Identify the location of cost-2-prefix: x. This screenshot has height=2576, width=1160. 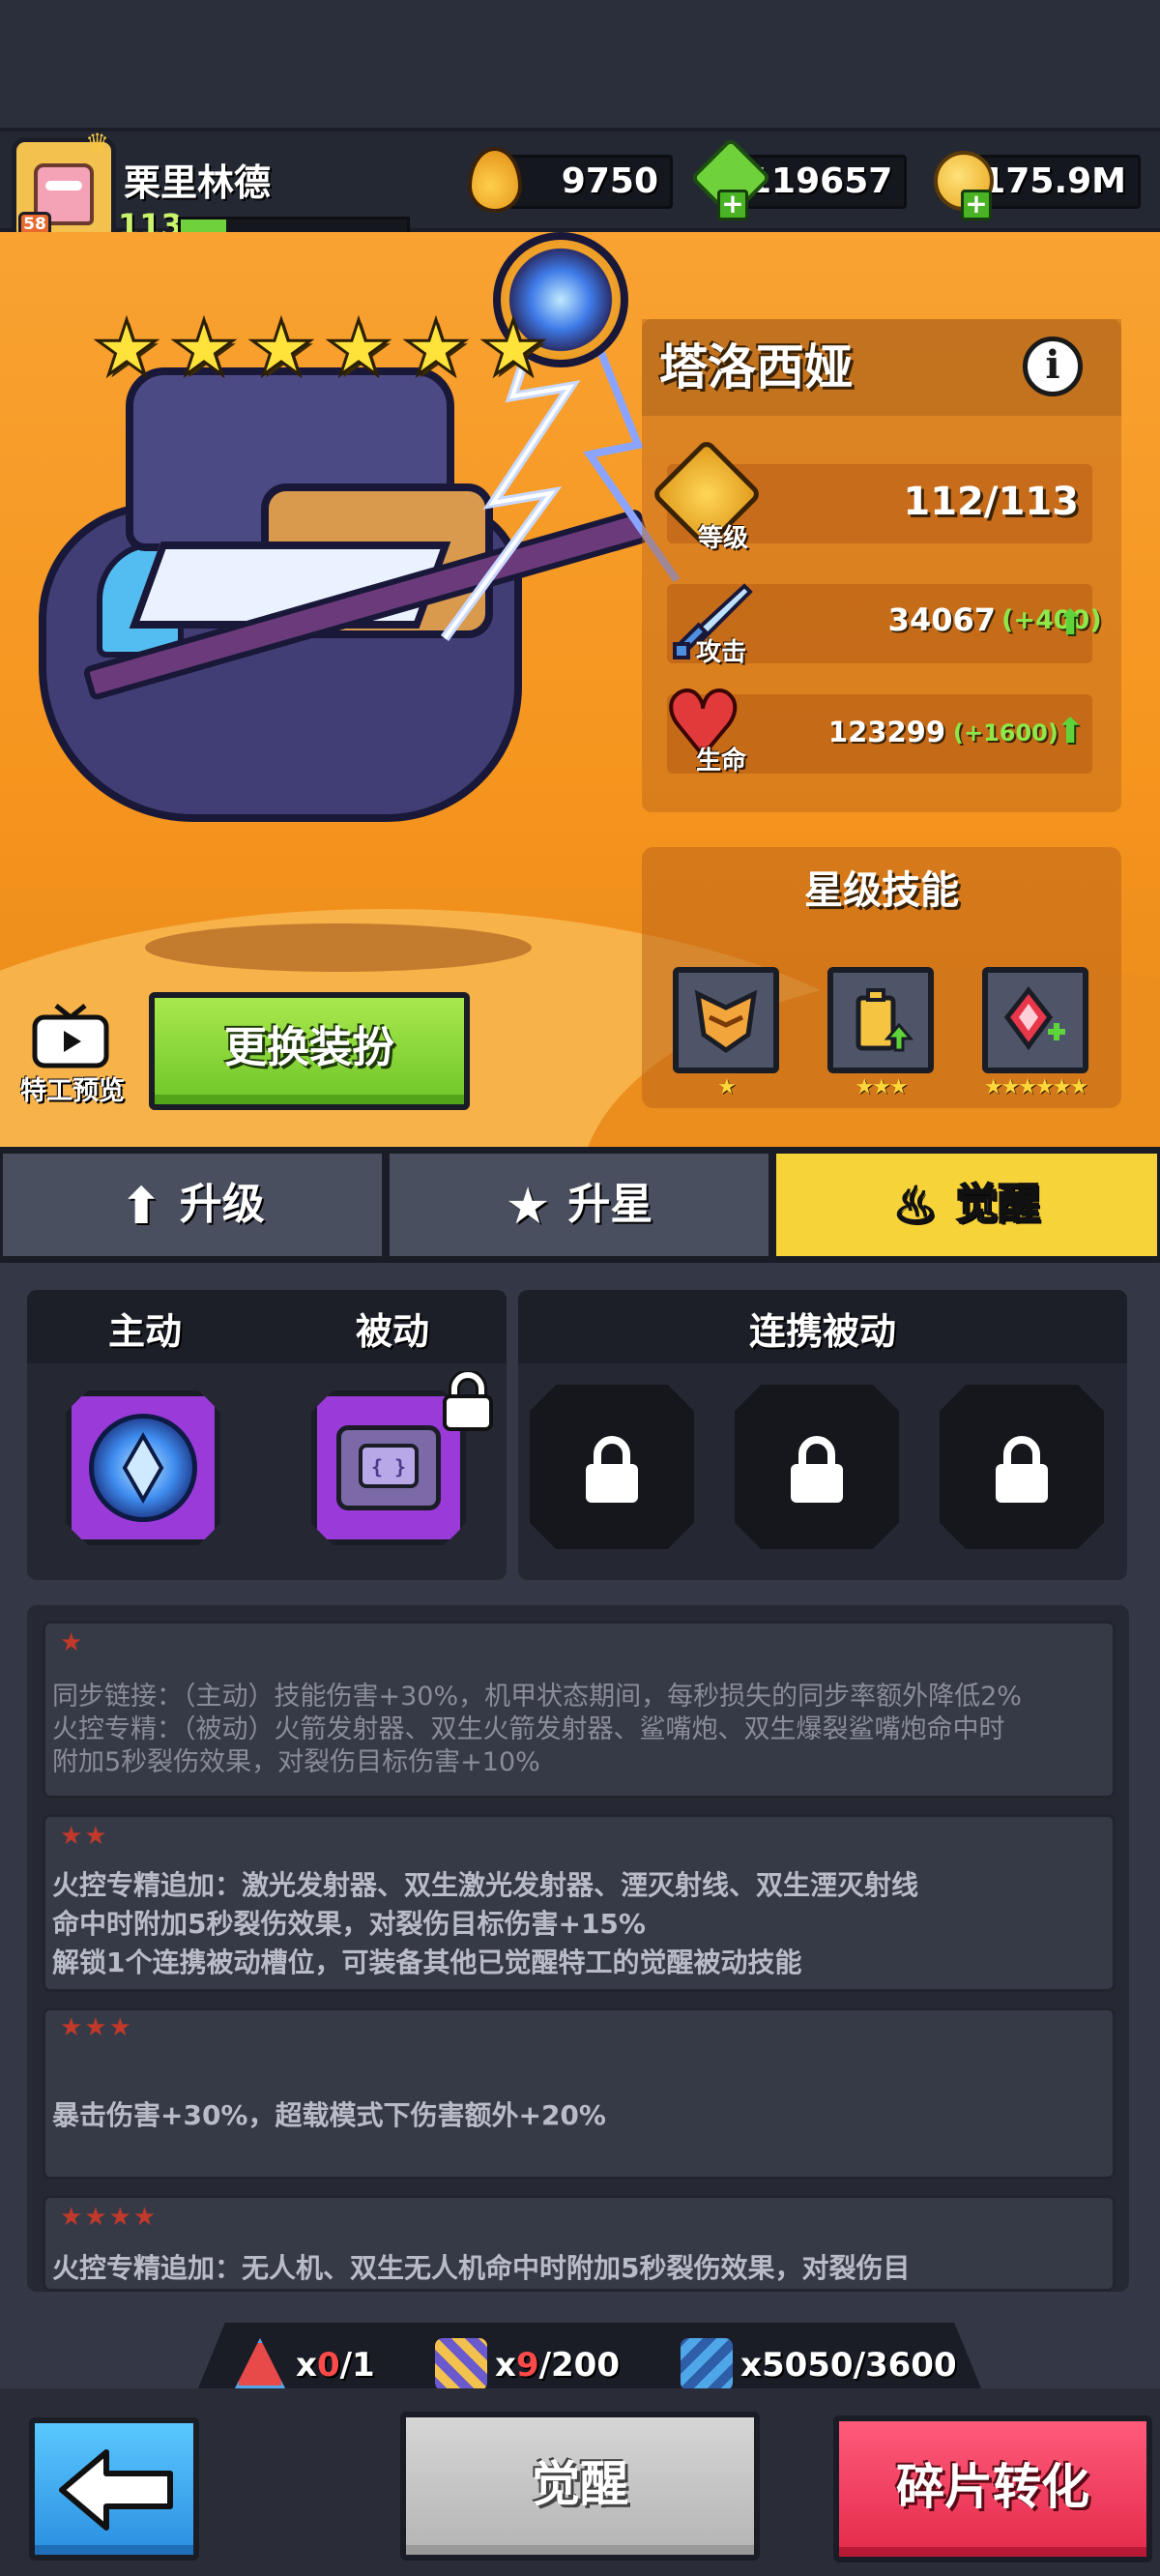
(505, 2365).